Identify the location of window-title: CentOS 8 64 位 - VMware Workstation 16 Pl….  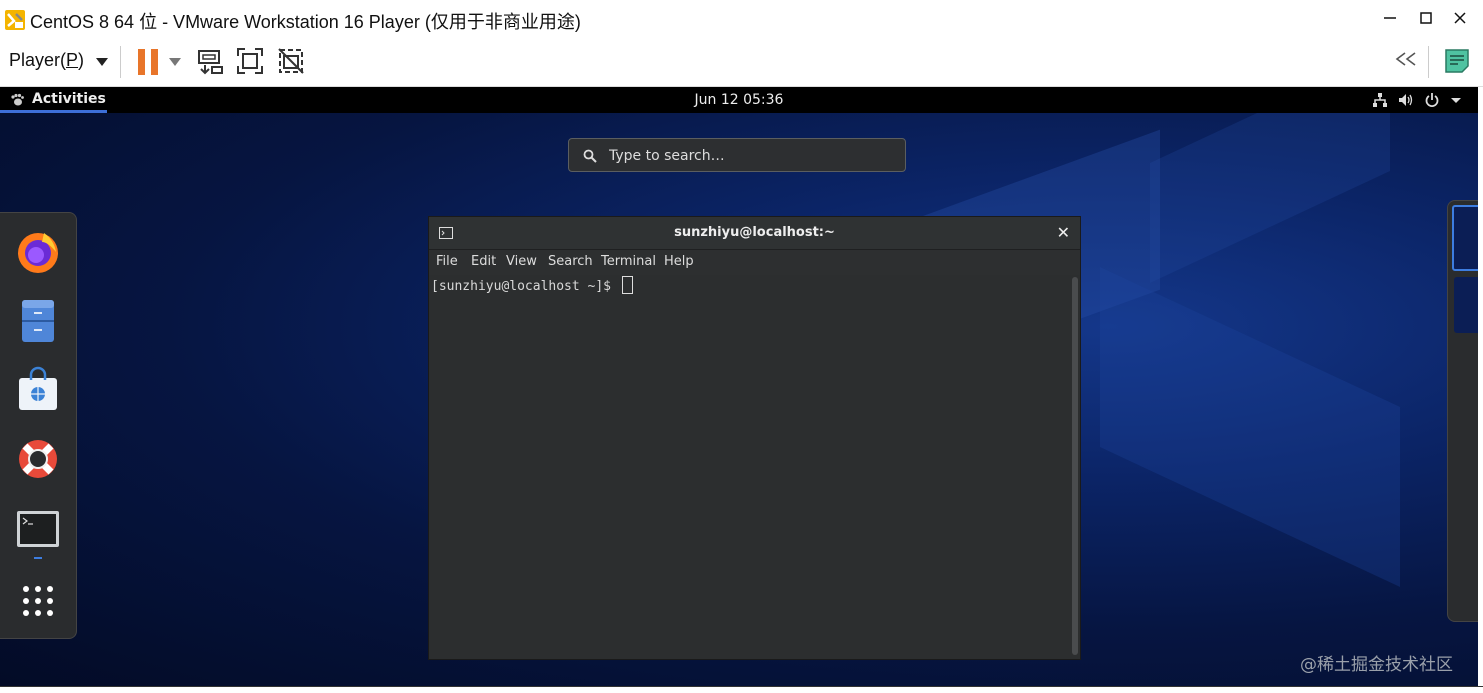
(305, 22).